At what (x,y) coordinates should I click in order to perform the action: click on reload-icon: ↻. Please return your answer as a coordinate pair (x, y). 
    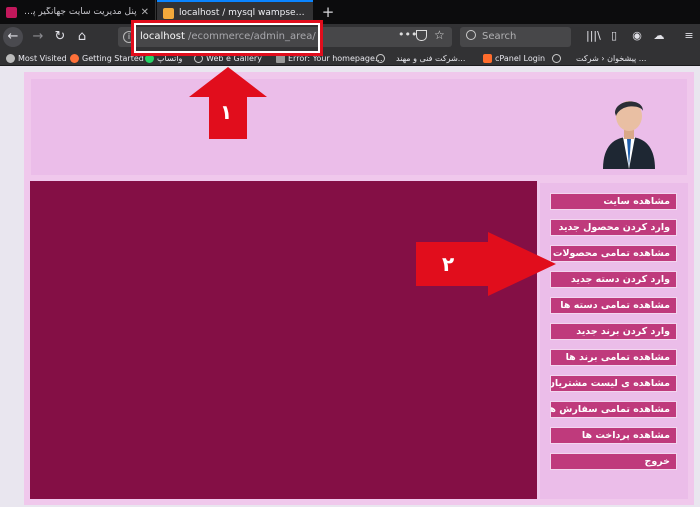
    Looking at the image, I should click on (60, 37).